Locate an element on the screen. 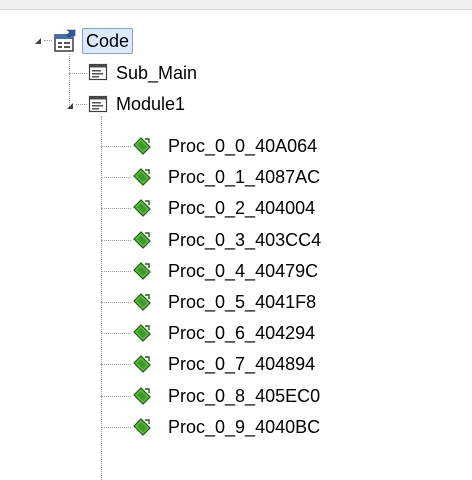 This screenshot has height=480, width=472. tree-node-code: Code is located at coordinates (108, 41).